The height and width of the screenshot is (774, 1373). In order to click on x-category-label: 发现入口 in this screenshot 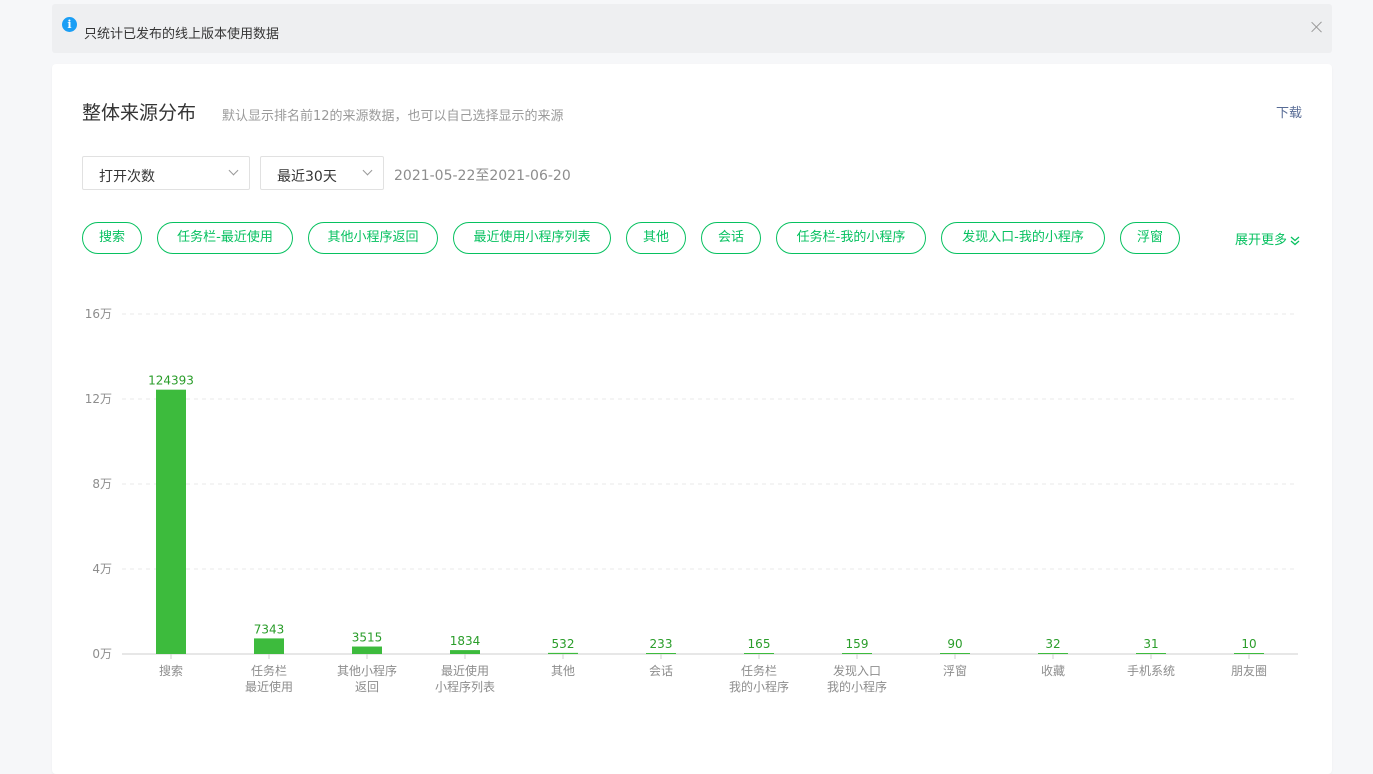, I will do `click(857, 670)`.